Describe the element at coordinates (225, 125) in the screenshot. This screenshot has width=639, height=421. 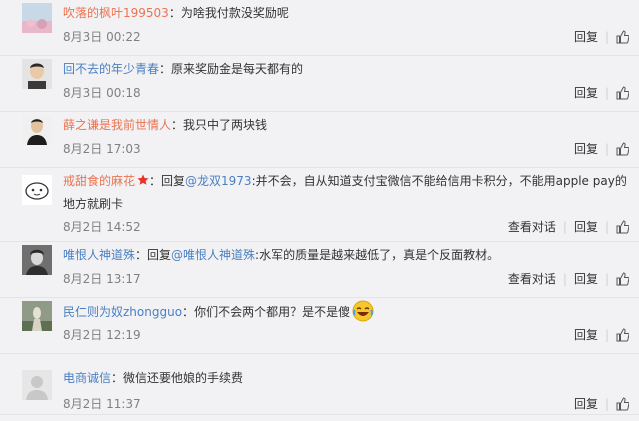
I see `comment-text: 我只中了两块钱` at that location.